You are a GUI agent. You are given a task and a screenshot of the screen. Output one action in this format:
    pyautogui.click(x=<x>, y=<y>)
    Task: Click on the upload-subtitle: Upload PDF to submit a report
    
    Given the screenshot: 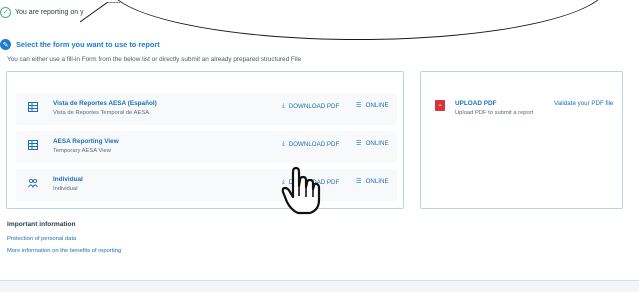 What is the action you would take?
    pyautogui.click(x=494, y=113)
    